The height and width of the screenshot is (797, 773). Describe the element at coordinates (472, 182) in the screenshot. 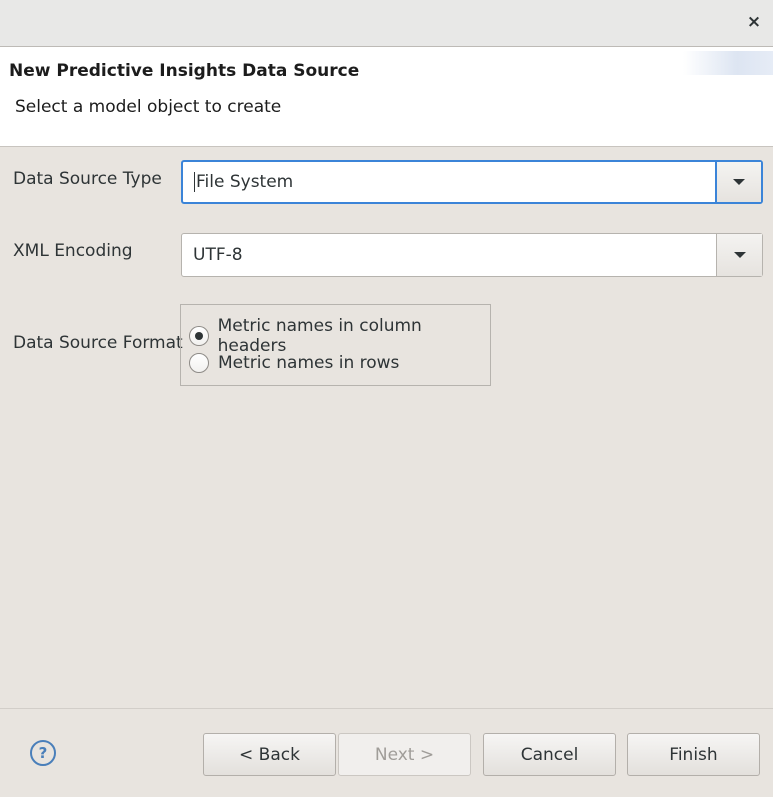

I see `data-source-type-combo: File System` at that location.